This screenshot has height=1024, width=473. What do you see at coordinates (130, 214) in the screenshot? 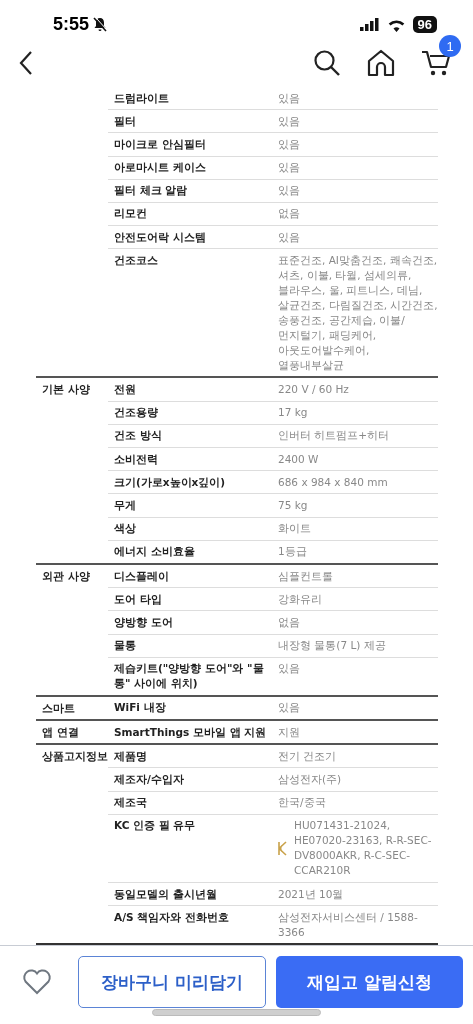
I see `spec-label: 리모컨` at bounding box center [130, 214].